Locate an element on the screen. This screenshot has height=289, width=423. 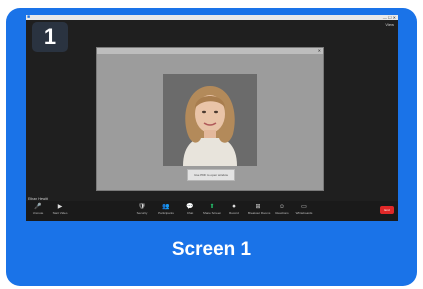
end-meeting-button: End is located at coordinates (387, 210).